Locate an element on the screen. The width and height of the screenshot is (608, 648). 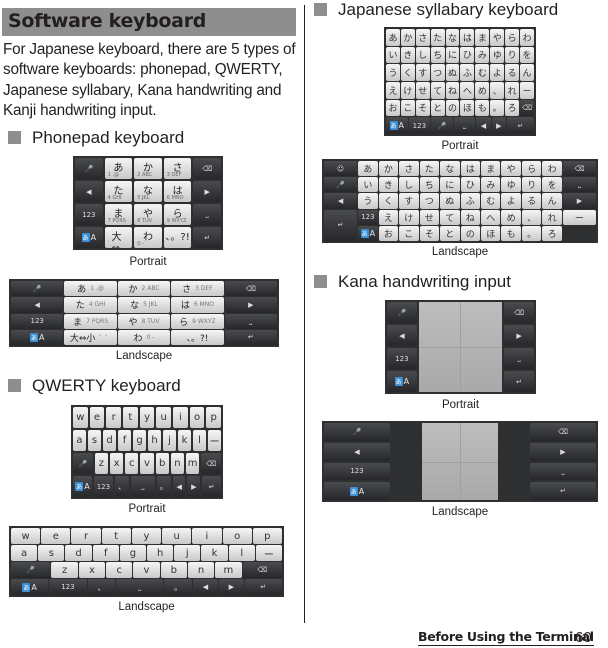
kana-key: め is located at coordinates (511, 217).